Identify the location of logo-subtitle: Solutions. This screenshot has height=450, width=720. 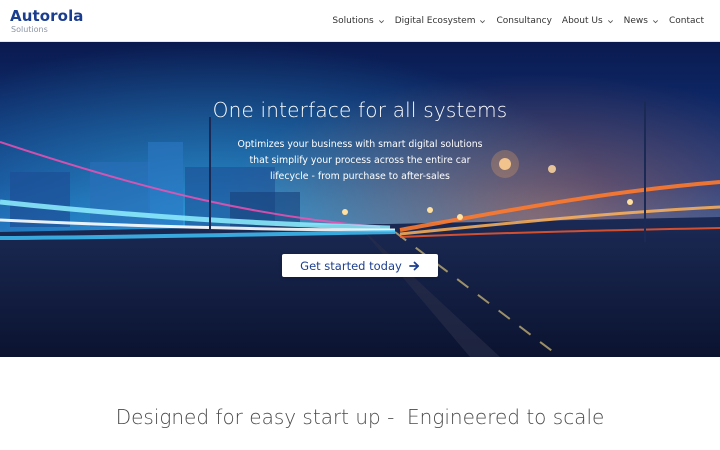
(29, 29).